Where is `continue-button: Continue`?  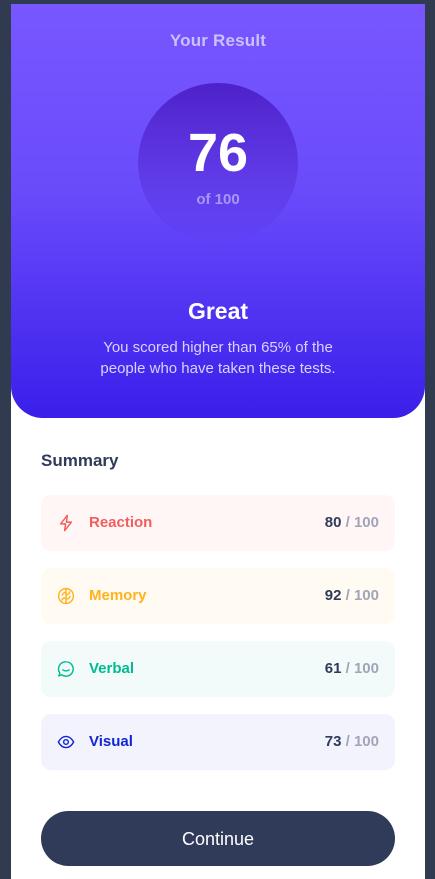
continue-button: Continue is located at coordinates (218, 838).